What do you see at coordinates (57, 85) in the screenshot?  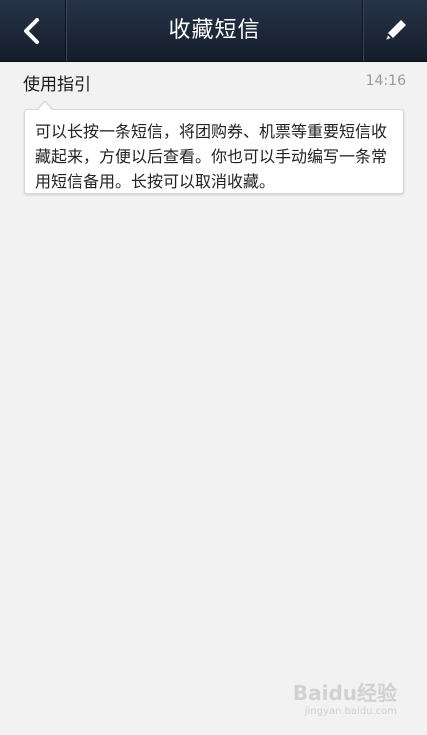 I see `message-sender: 使用指引` at bounding box center [57, 85].